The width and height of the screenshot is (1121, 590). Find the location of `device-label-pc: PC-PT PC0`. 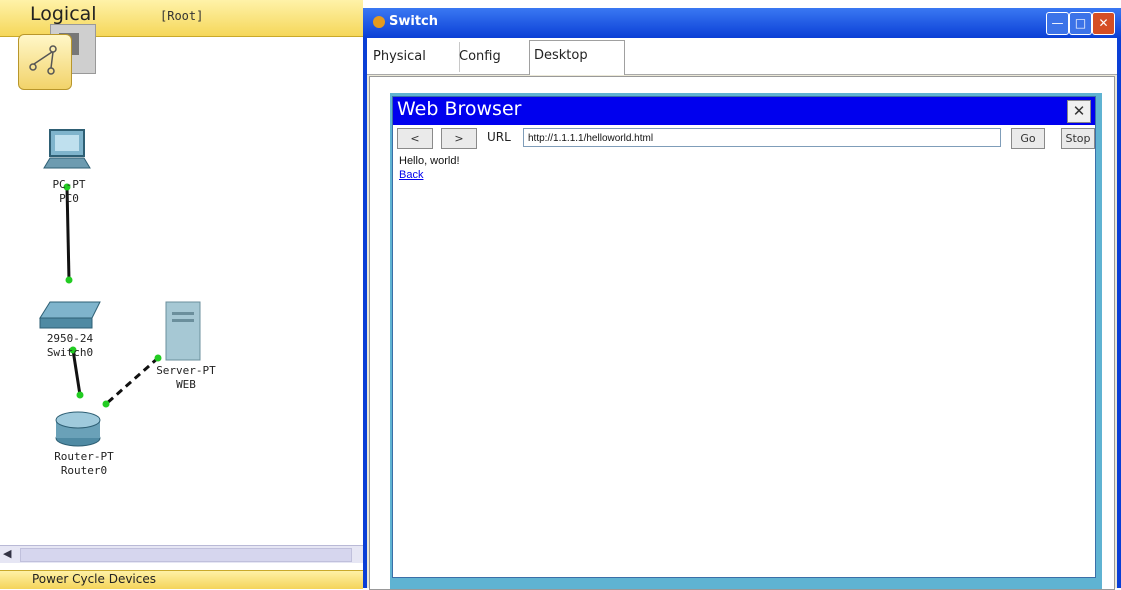

device-label-pc: PC-PT PC0 is located at coordinates (69, 192).